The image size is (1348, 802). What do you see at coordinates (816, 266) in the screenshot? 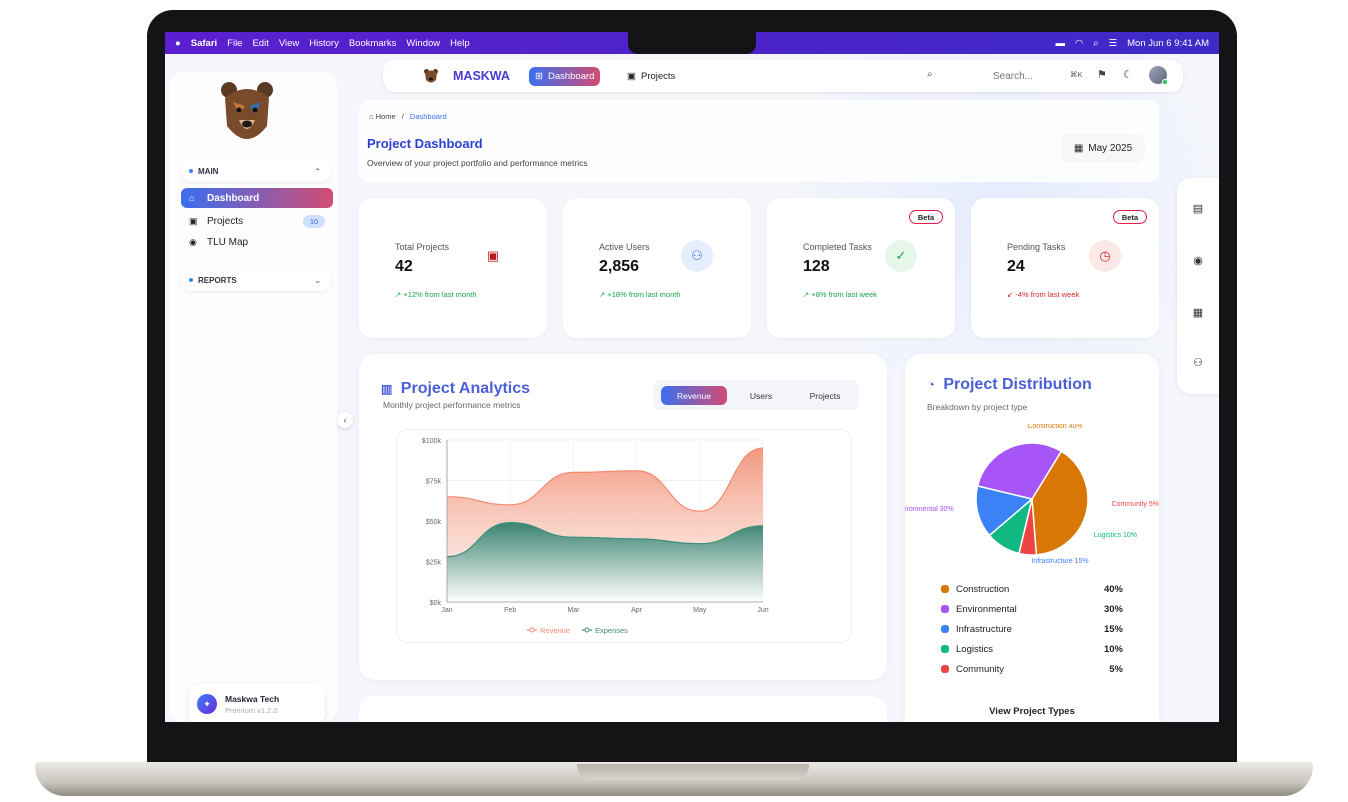
I see `stat-value: 128` at bounding box center [816, 266].